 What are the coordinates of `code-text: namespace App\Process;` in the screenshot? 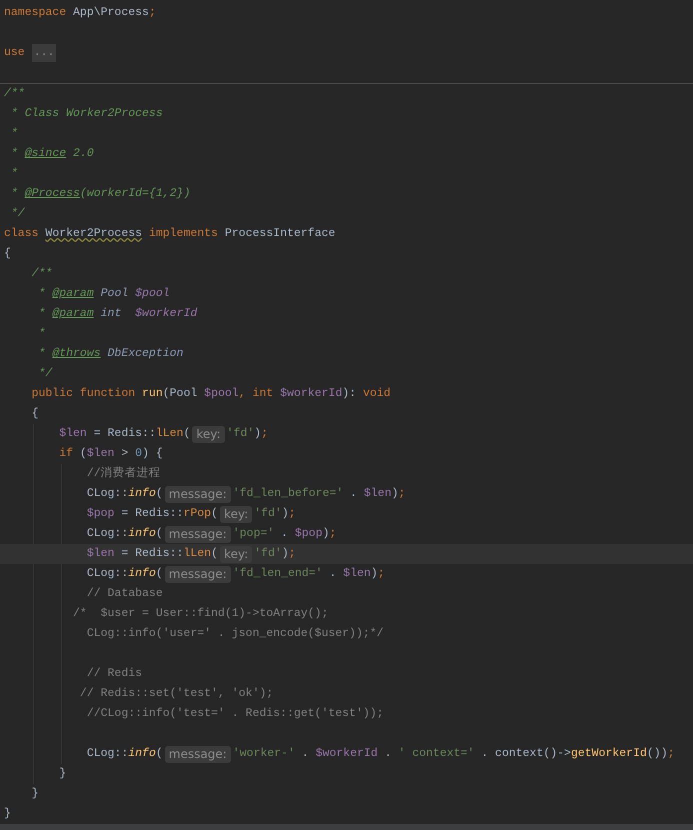 It's located at (80, 13).